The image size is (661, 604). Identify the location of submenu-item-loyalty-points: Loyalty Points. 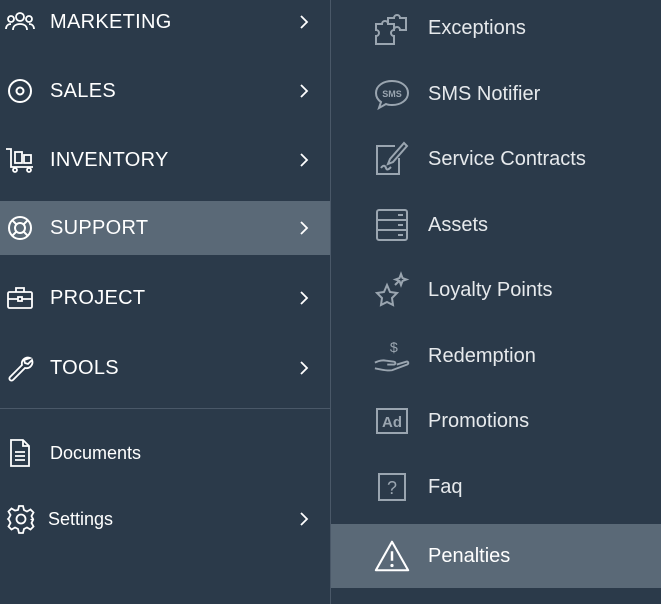
(496, 290).